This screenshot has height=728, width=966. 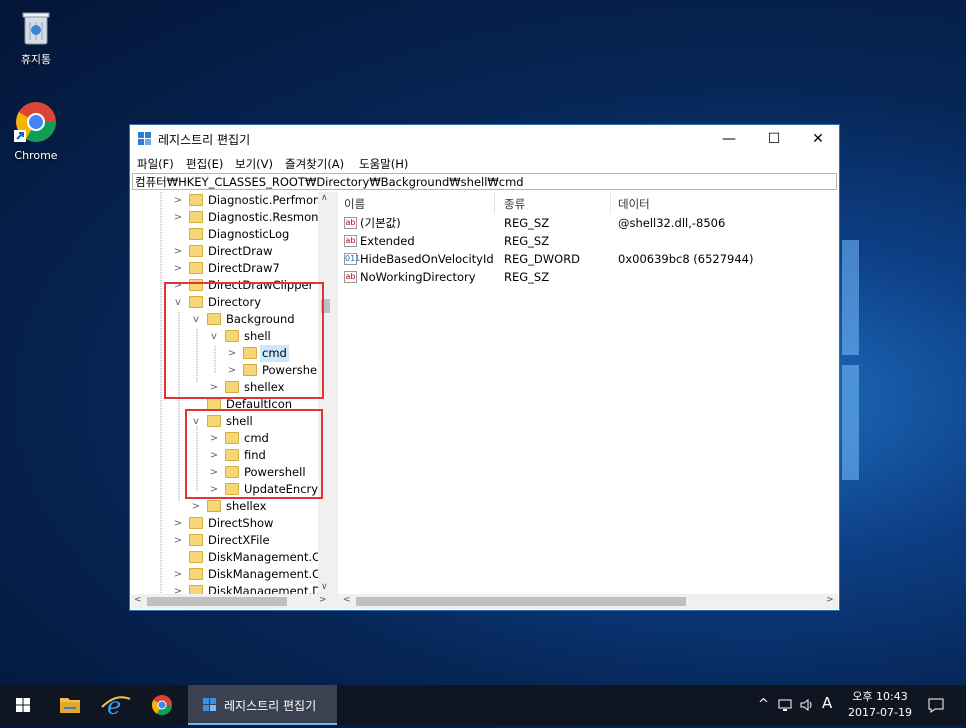 What do you see at coordinates (880, 696) in the screenshot?
I see `clock-time: 오후 10:43` at bounding box center [880, 696].